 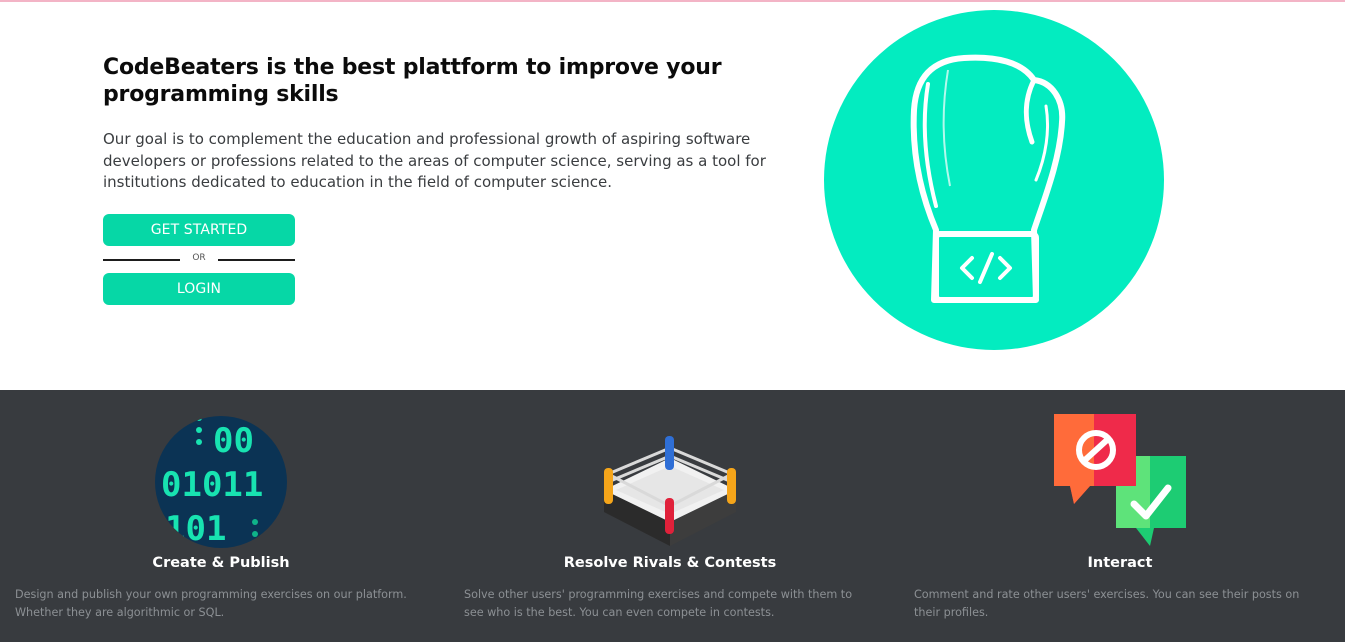 I want to click on login-button: LOGIN, so click(x=199, y=289).